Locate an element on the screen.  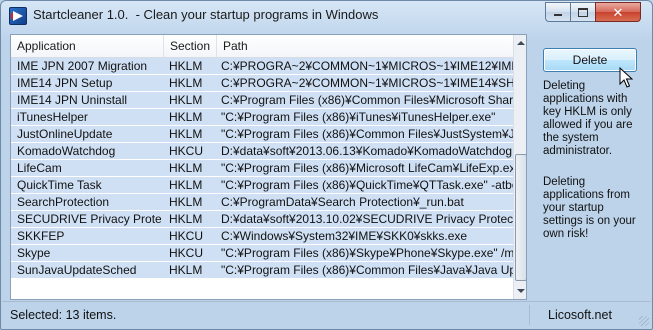
list-header: Application Section Path is located at coordinates (262, 46).